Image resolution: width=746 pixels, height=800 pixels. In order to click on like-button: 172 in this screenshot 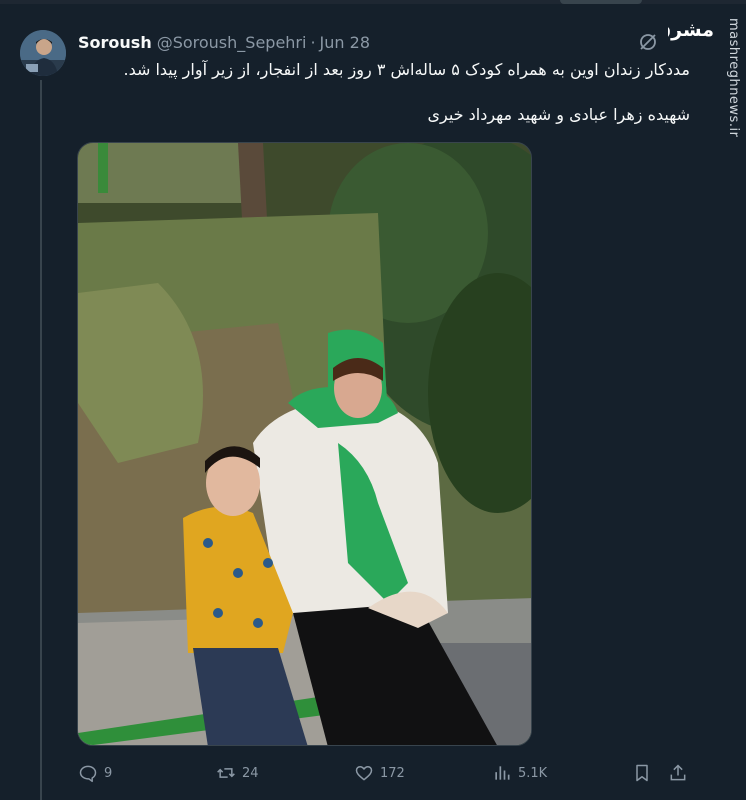, I will do `click(379, 773)`.